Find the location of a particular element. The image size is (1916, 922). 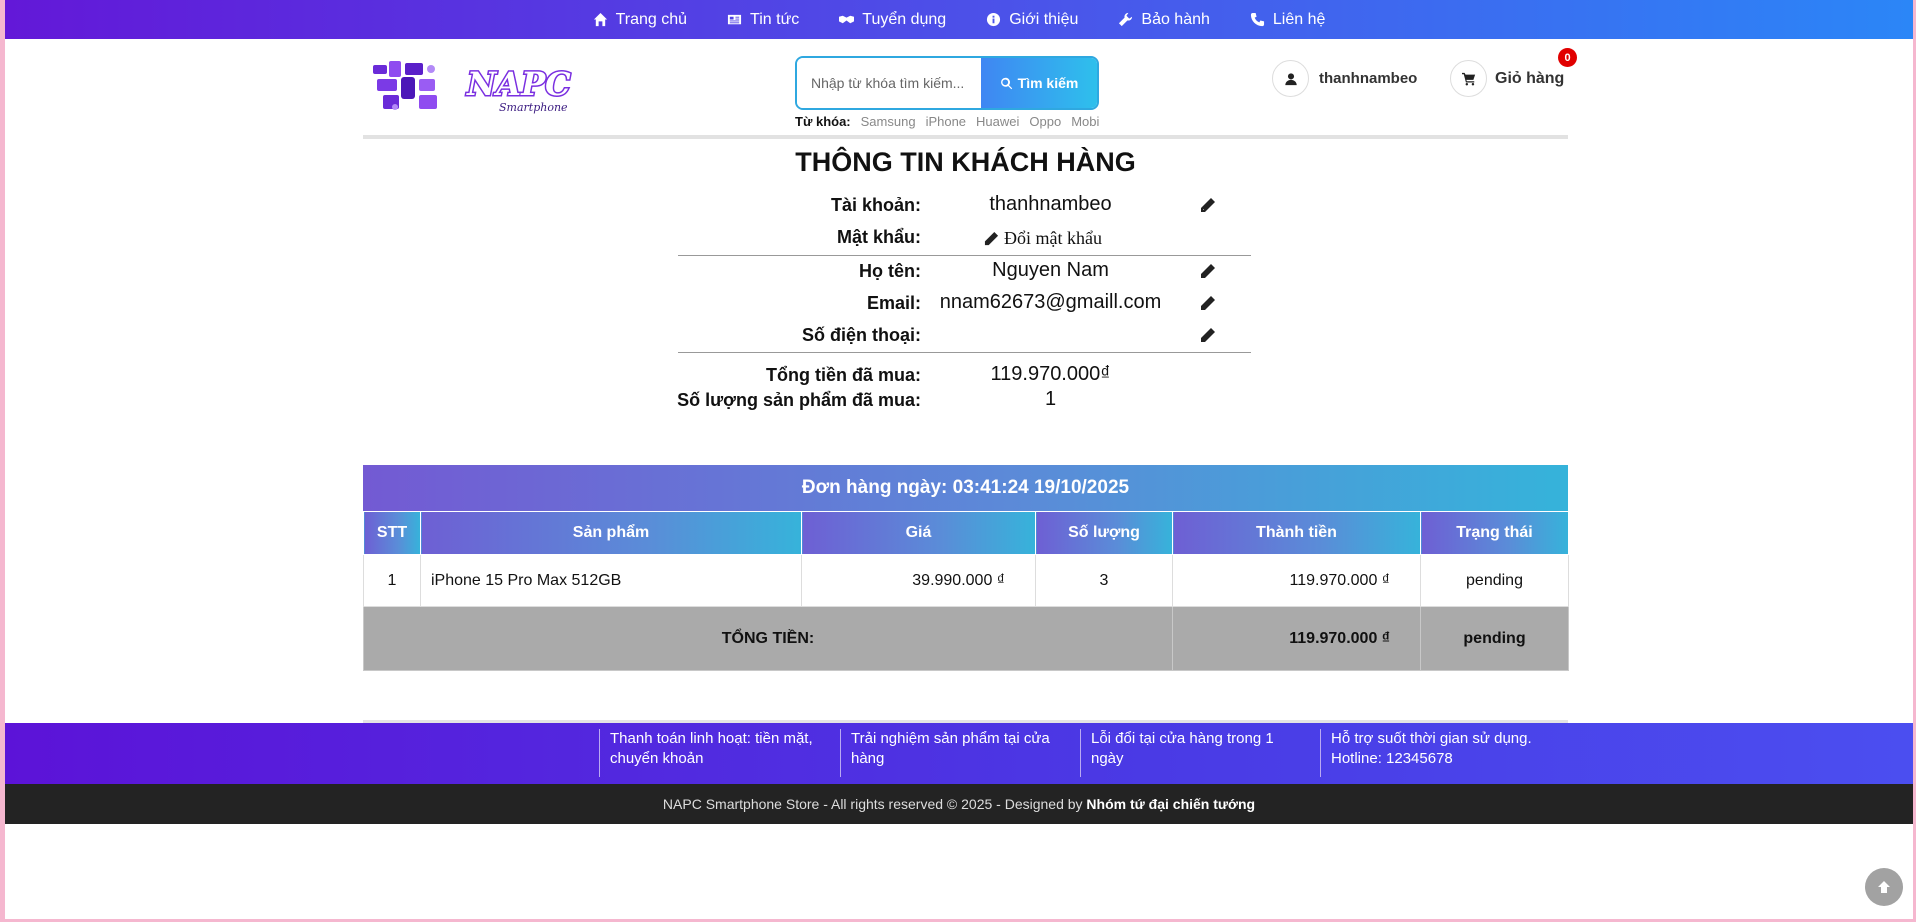

site-logo: NAPC Smartphone is located at coordinates (491, 87).